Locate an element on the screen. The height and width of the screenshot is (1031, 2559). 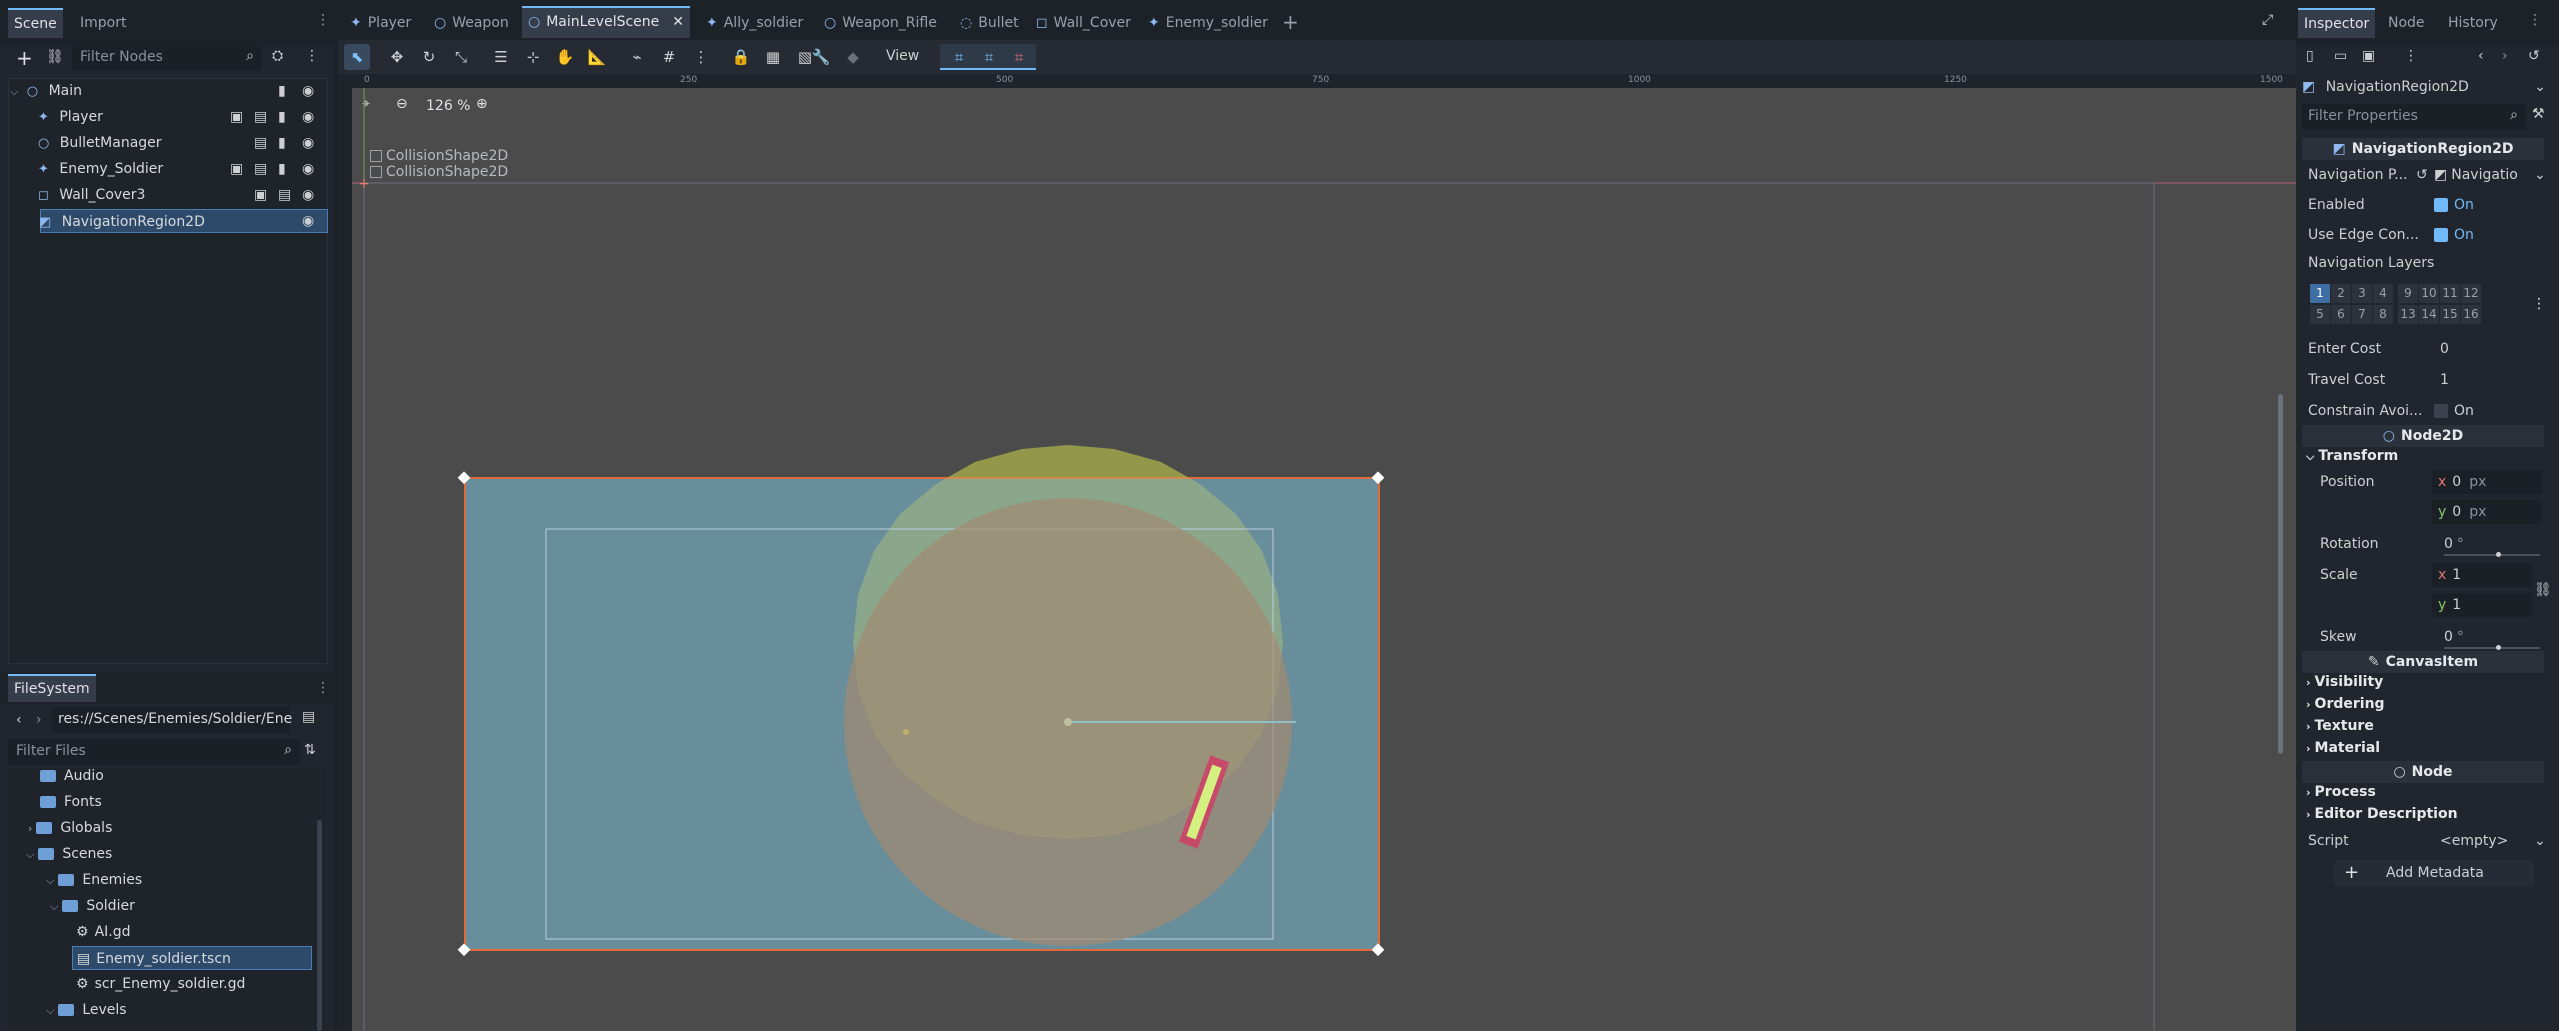
layer-toggle: 7 is located at coordinates (2362, 314).